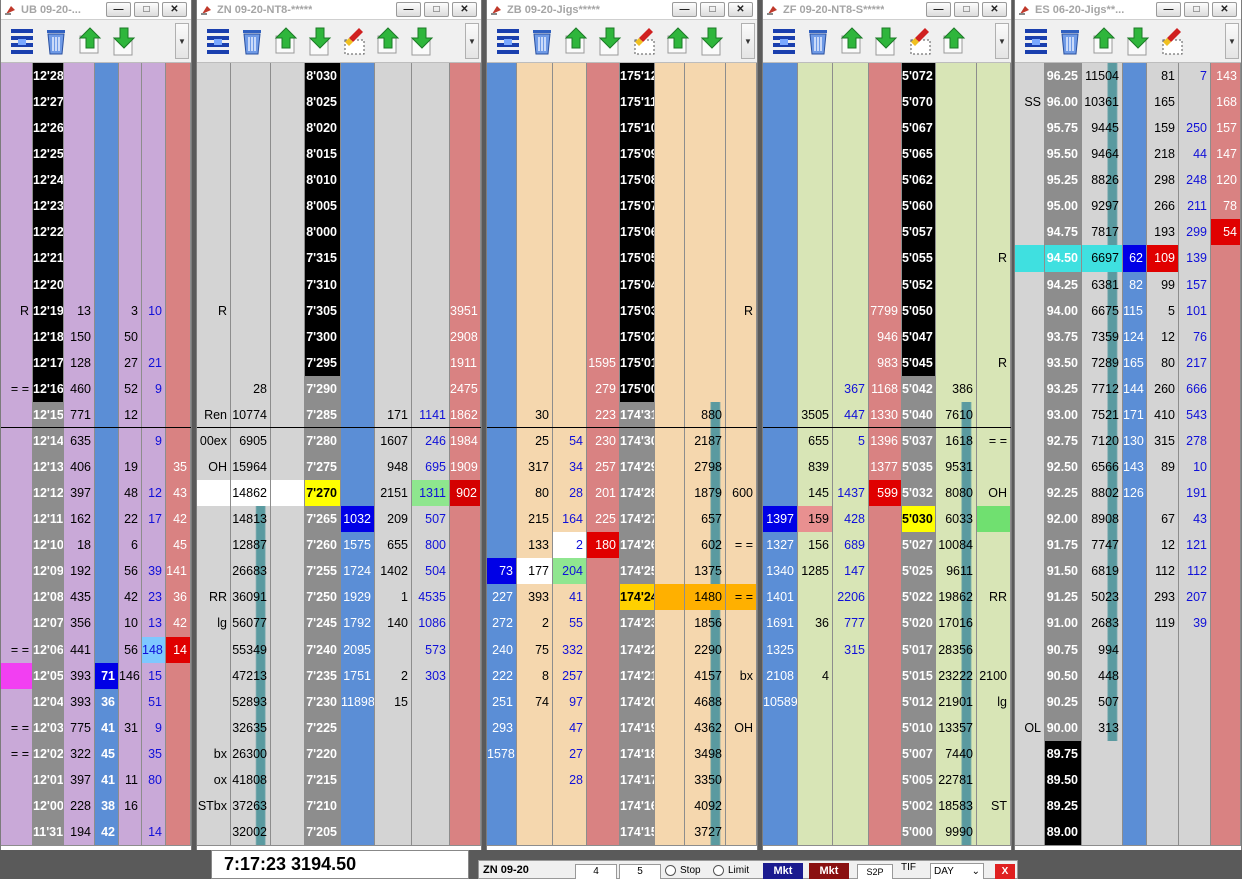 The height and width of the screenshot is (879, 1242). What do you see at coordinates (1063, 676) in the screenshot?
I see `ladder-cell-prices: 90.50` at bounding box center [1063, 676].